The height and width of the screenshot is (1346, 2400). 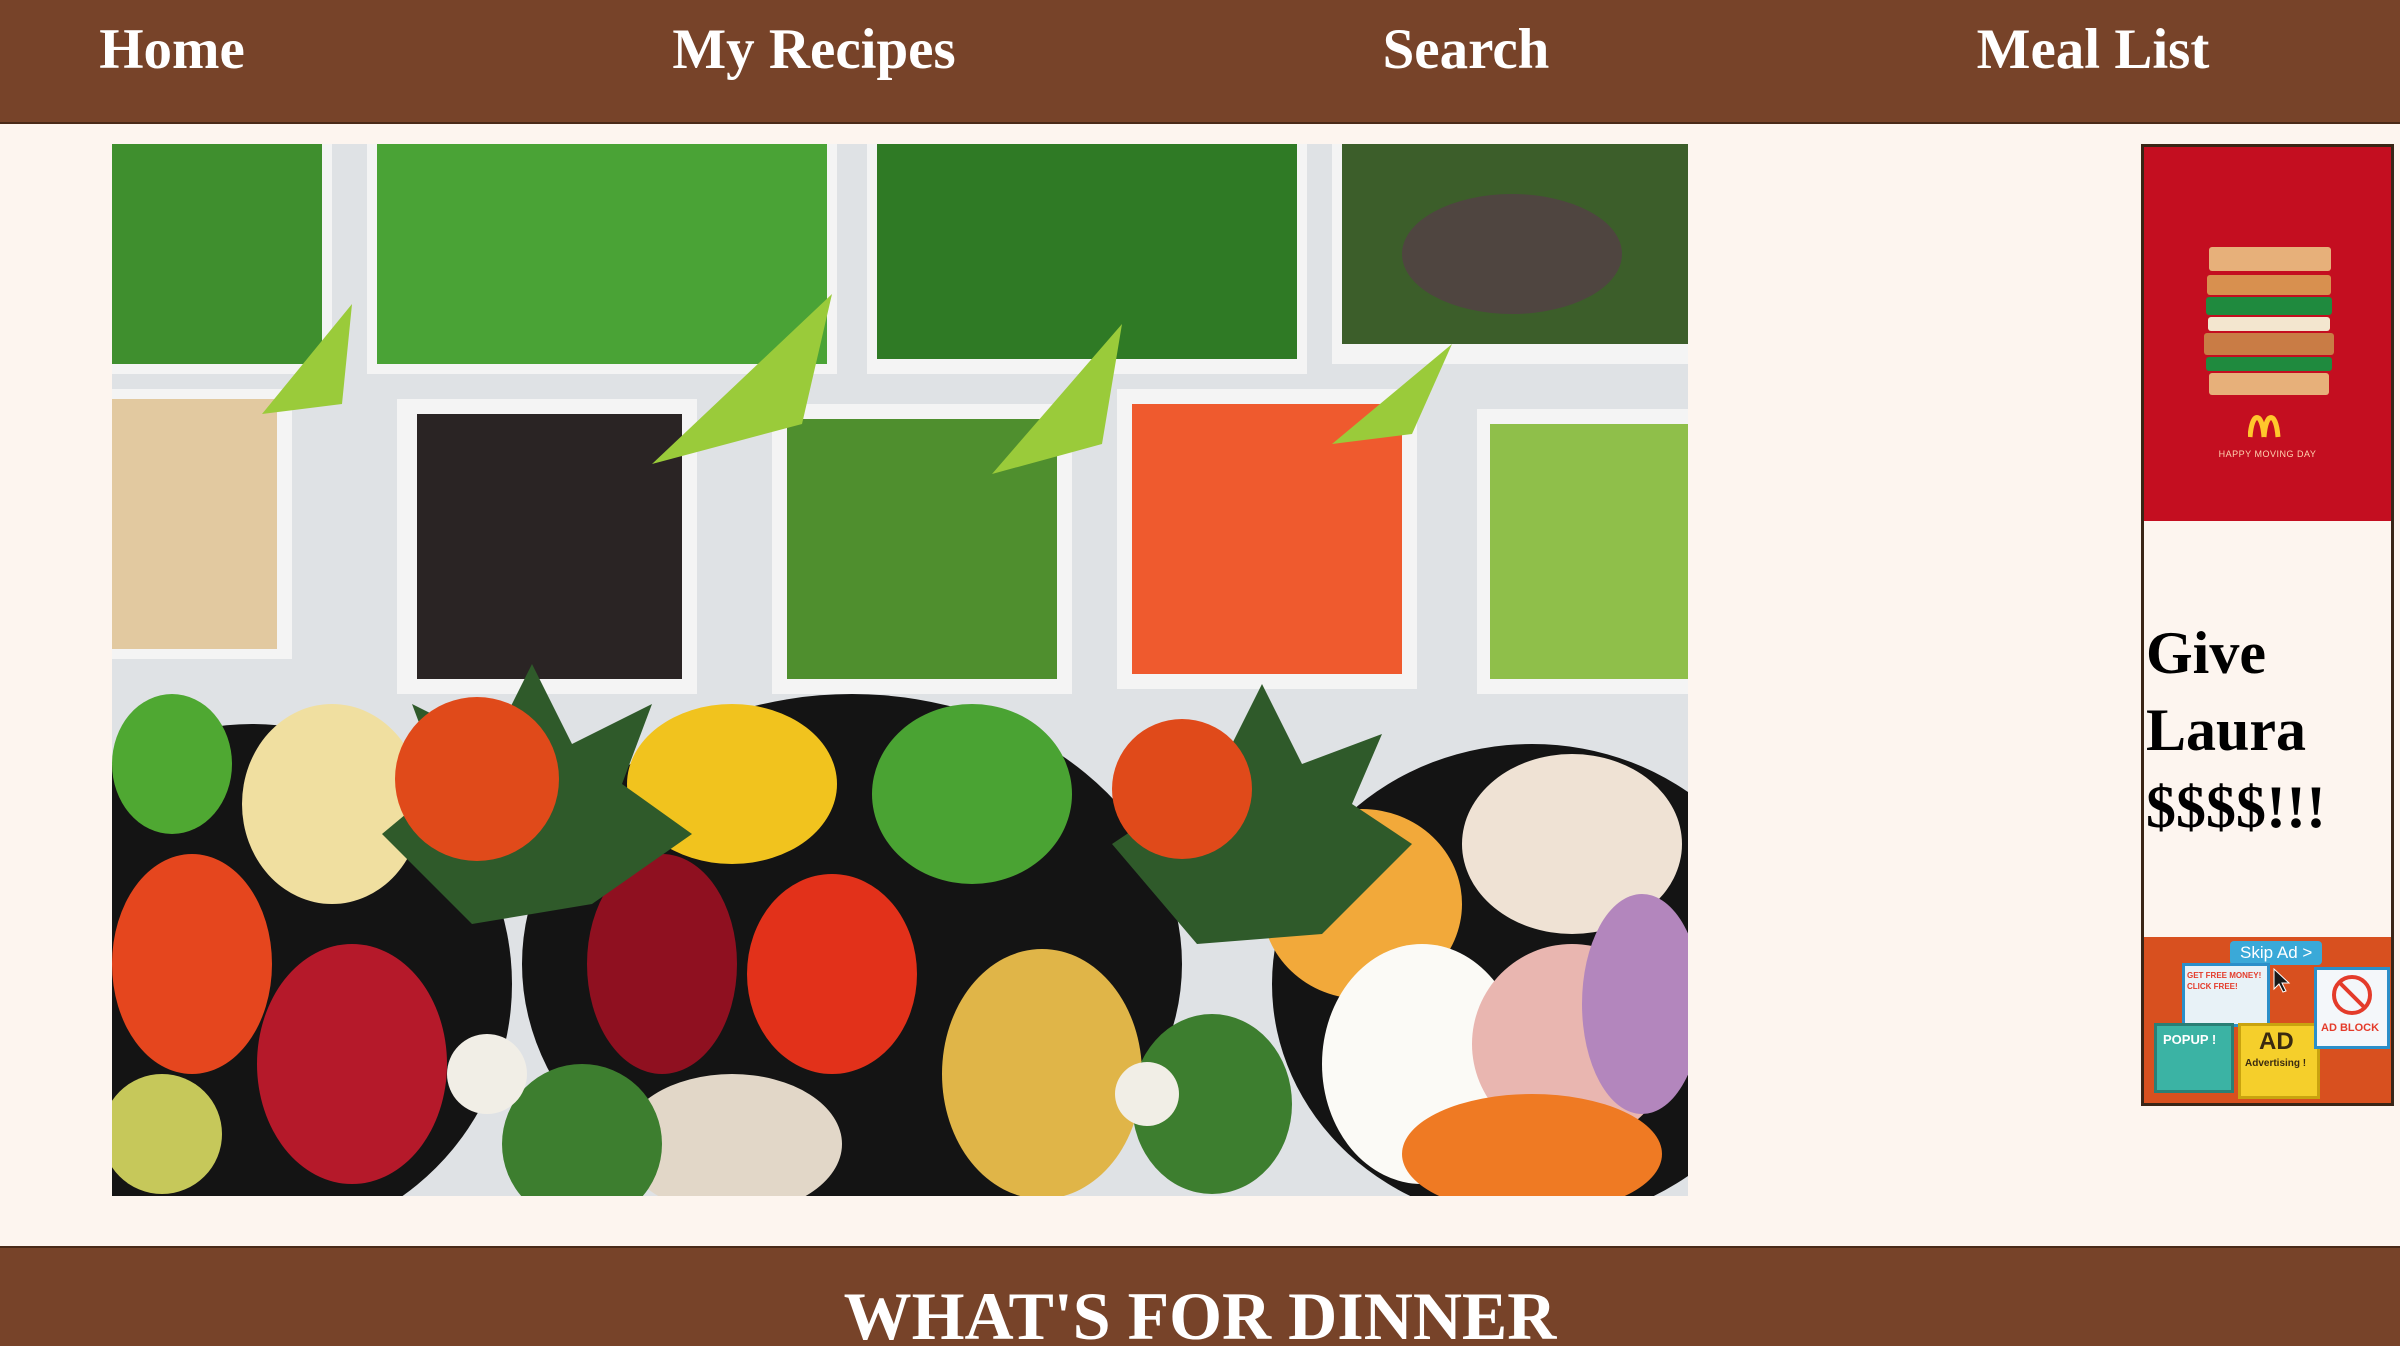 I want to click on mcdonalds-logo-icon, so click(x=2264, y=426).